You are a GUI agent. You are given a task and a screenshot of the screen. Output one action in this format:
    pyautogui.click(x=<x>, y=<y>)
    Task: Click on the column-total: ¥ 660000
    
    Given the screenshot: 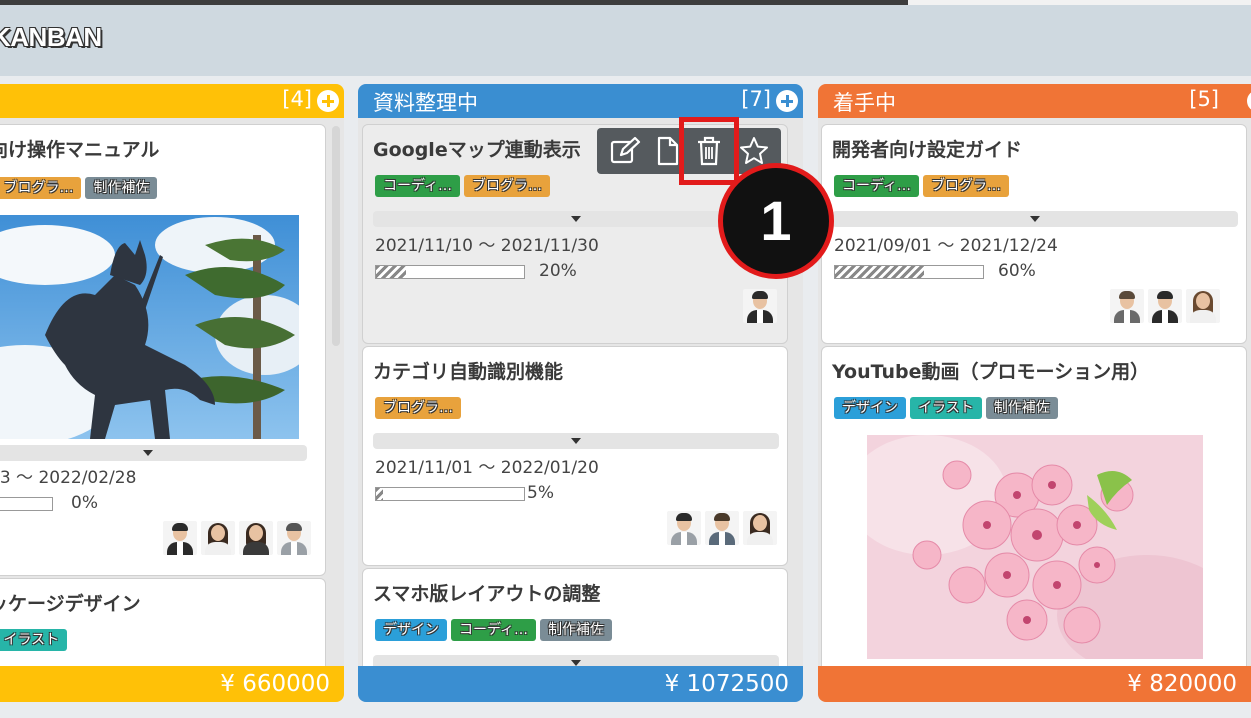 What is the action you would take?
    pyautogui.click(x=172, y=684)
    